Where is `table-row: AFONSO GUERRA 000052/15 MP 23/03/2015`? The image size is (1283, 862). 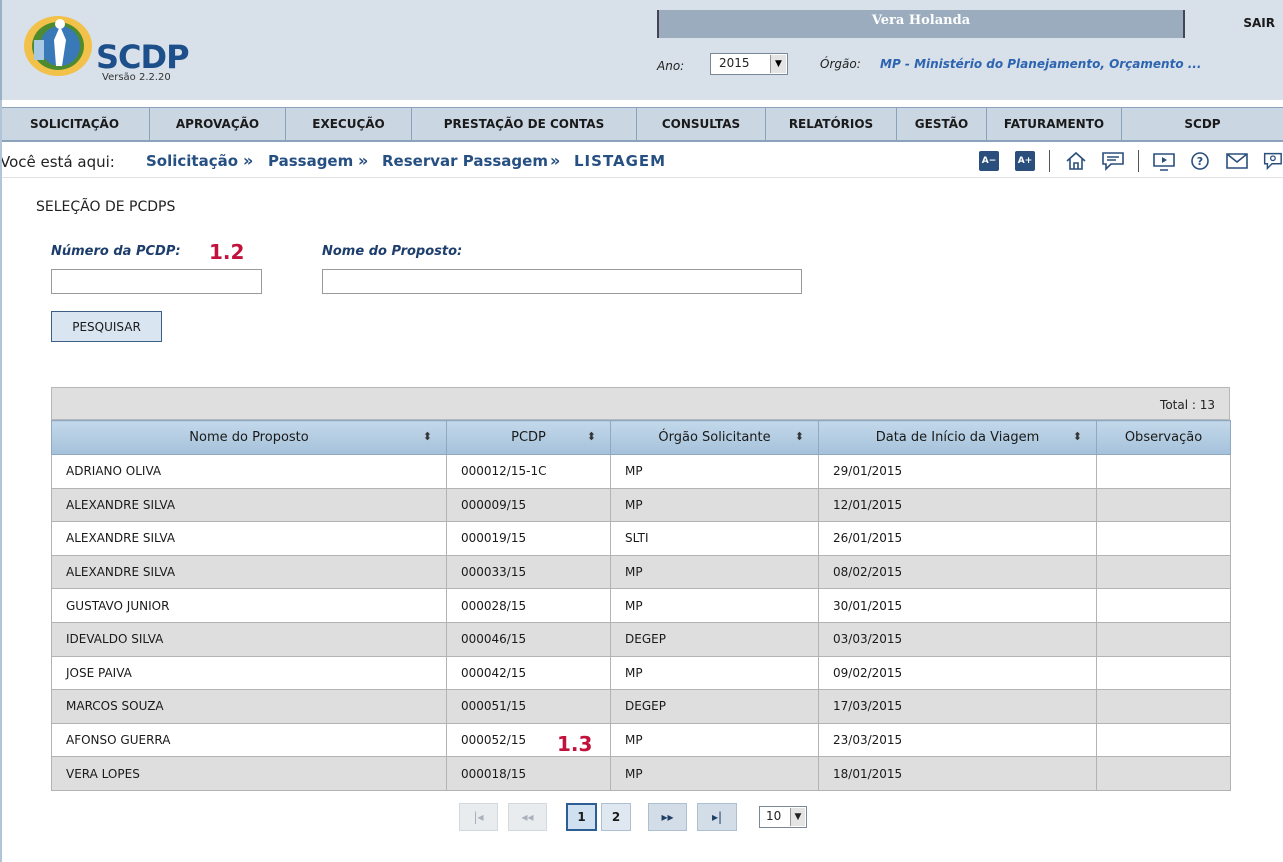 table-row: AFONSO GUERRA 000052/15 MP 23/03/2015 is located at coordinates (641, 740).